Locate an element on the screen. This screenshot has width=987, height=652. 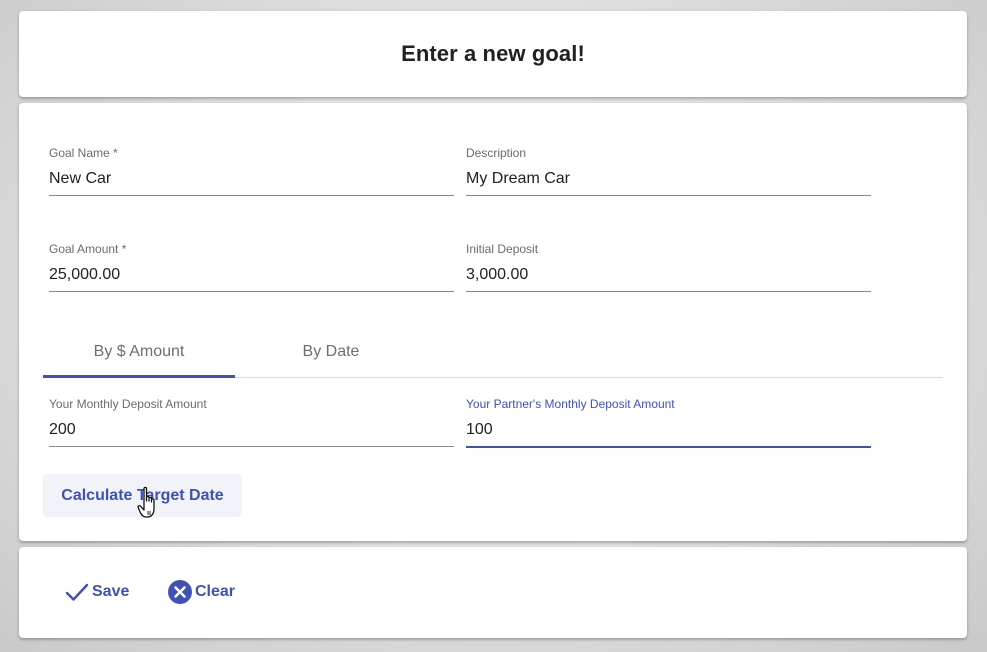
description-field: Description is located at coordinates (668, 171).